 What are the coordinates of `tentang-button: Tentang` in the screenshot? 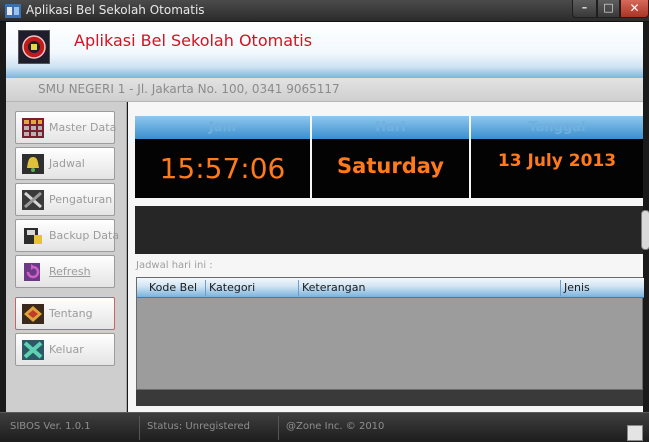 It's located at (65, 313).